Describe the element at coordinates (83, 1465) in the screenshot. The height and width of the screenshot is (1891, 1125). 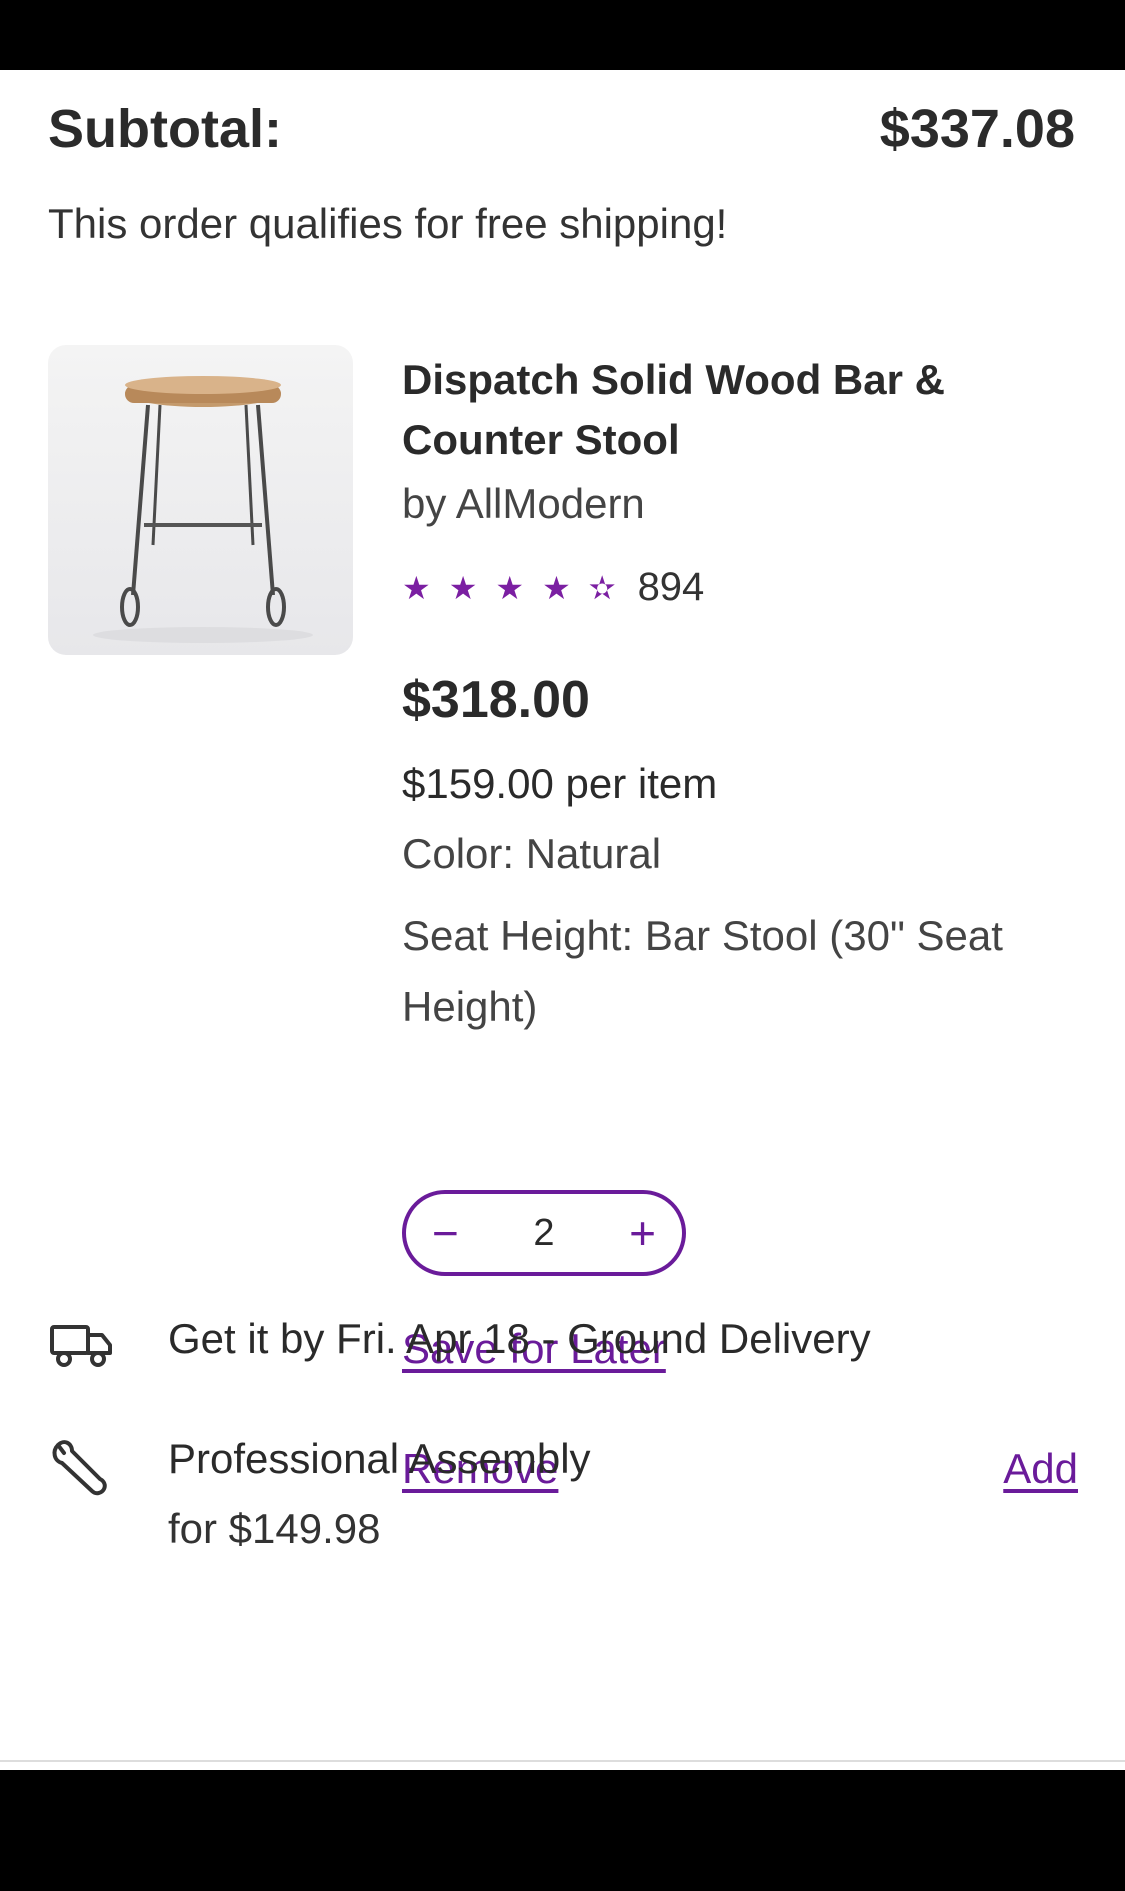
I see `wrench-icon` at that location.